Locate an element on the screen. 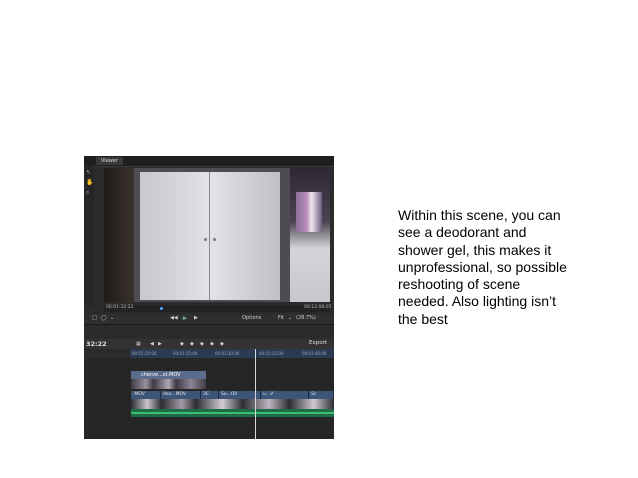  loop-icon: □ is located at coordinates (94, 318).